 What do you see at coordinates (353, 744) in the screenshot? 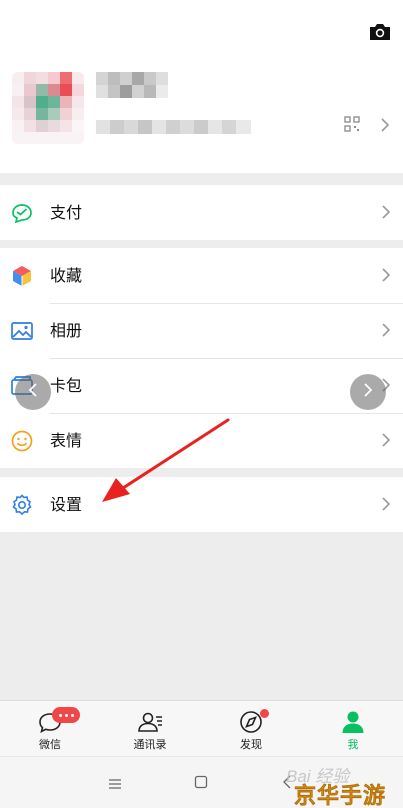
I see `tab-label-me: 我` at bounding box center [353, 744].